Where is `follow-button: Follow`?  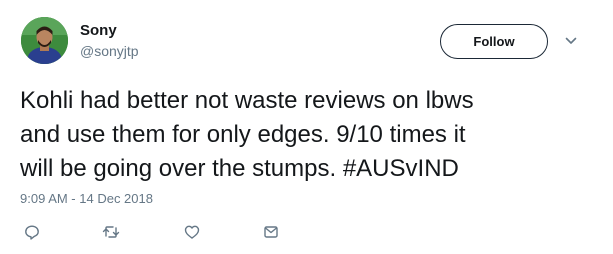 follow-button: Follow is located at coordinates (494, 41).